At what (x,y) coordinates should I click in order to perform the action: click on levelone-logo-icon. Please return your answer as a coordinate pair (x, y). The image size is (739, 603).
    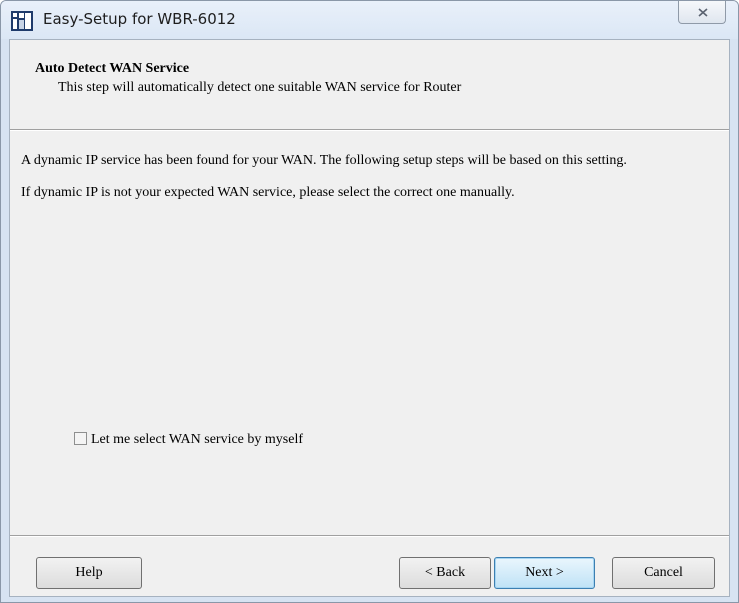
    Looking at the image, I should click on (22, 21).